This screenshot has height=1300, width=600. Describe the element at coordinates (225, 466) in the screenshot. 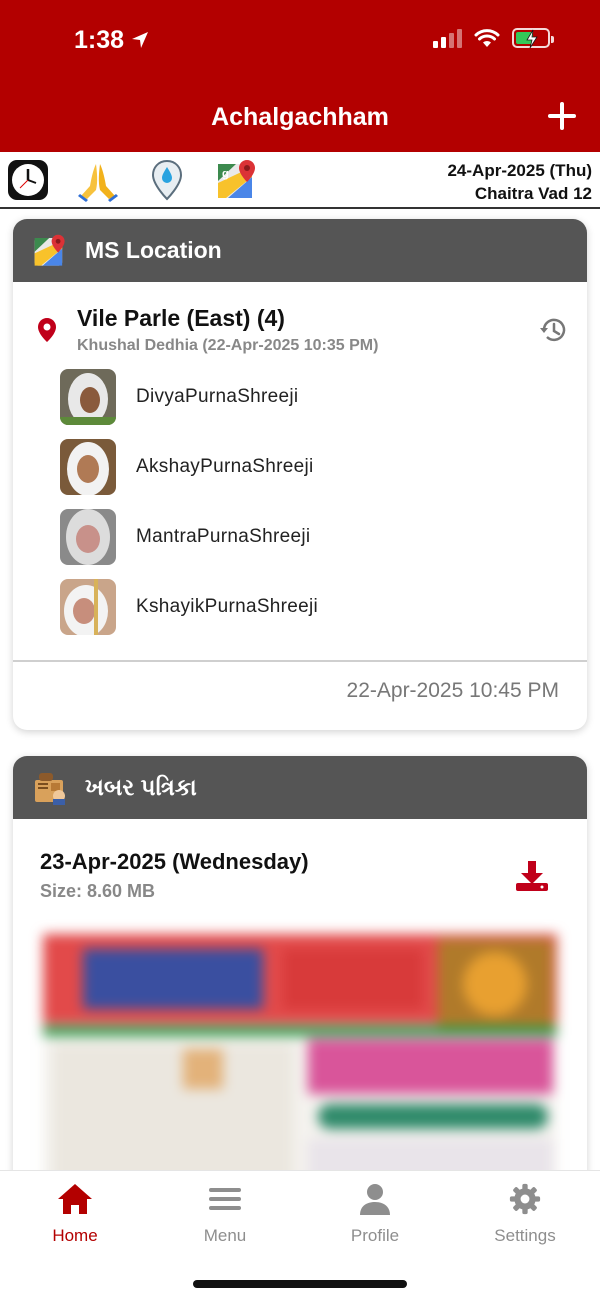

I see `member-name: AkshayPurnaShreeji` at that location.